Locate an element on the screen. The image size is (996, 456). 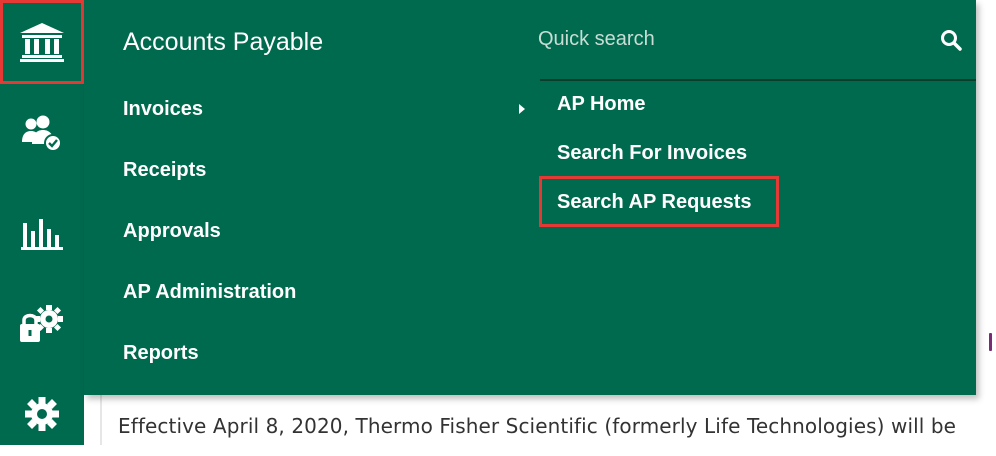
flyout-title: Accounts Payable is located at coordinates (223, 42).